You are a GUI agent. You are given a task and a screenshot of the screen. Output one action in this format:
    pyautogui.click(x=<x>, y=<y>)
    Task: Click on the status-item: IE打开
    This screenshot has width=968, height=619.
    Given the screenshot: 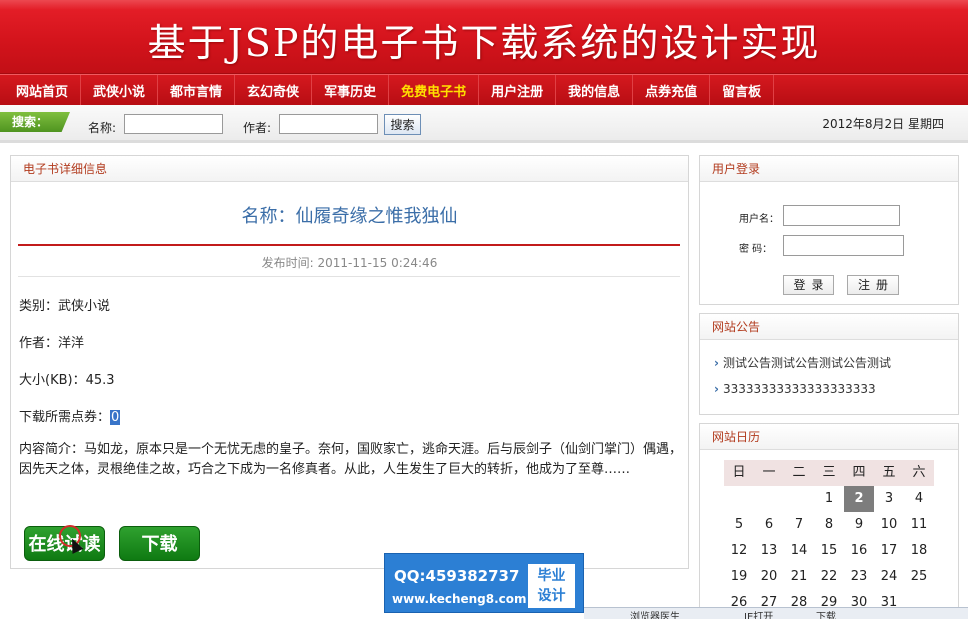 What is the action you would take?
    pyautogui.click(x=758, y=613)
    